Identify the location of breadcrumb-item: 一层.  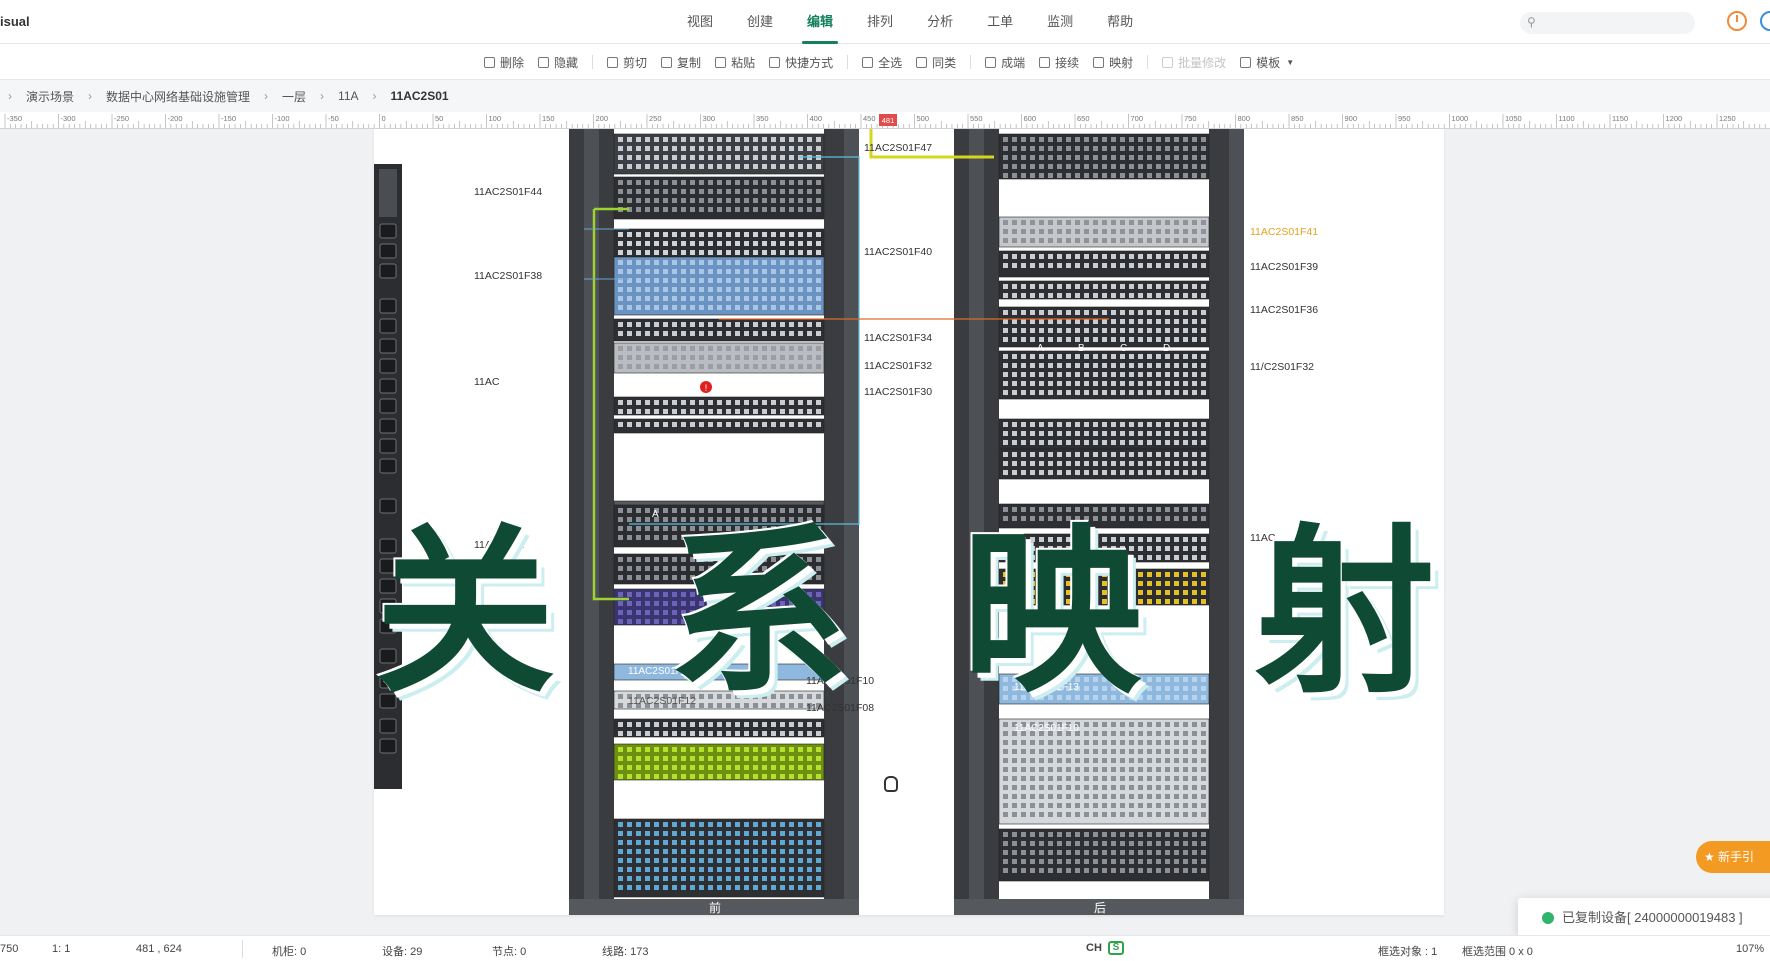
(294, 96).